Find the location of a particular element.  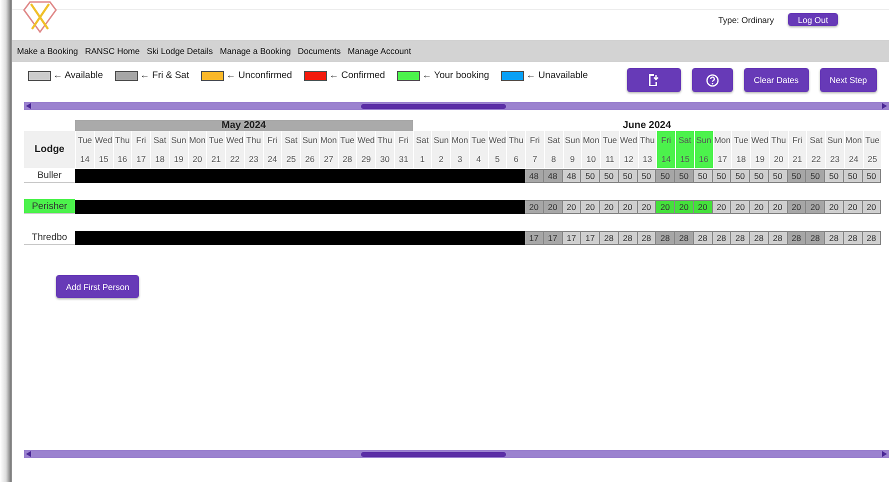

logout-button: Log Out is located at coordinates (813, 19).